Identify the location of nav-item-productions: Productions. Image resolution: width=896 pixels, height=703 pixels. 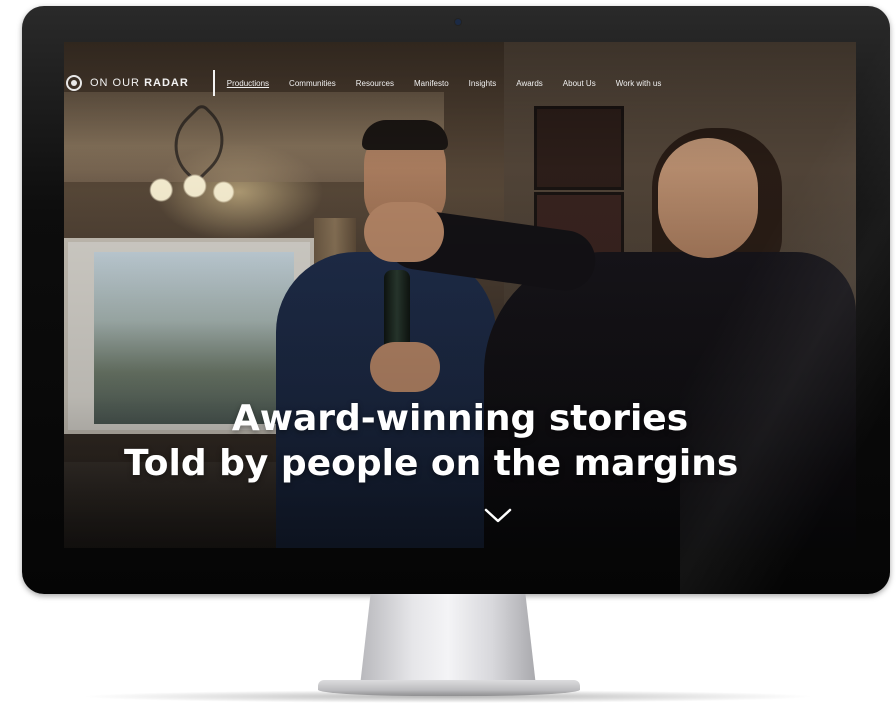
(248, 83).